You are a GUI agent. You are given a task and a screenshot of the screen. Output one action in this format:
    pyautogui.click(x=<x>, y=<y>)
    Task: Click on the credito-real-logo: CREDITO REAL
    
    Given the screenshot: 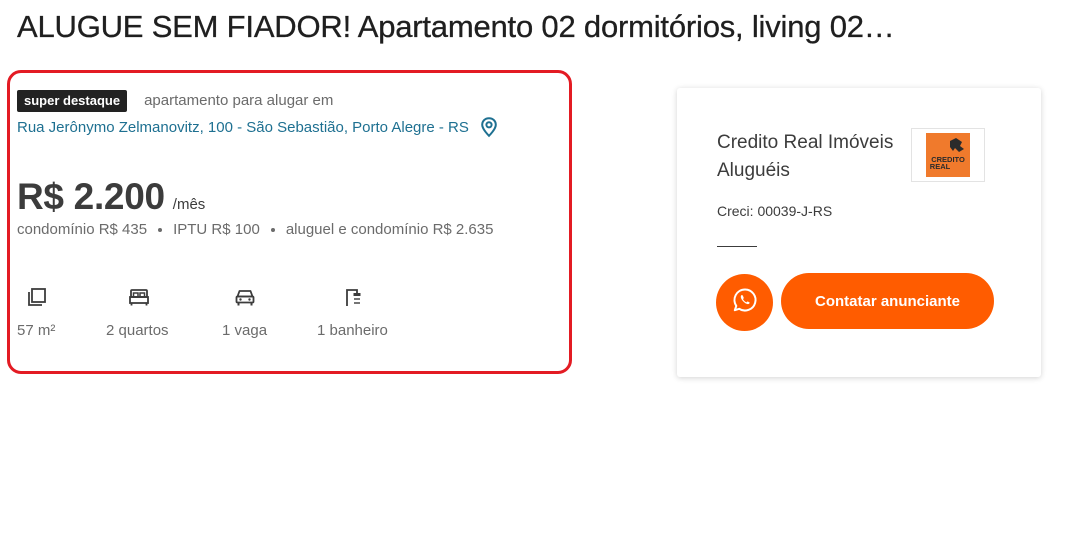 What is the action you would take?
    pyautogui.click(x=948, y=155)
    